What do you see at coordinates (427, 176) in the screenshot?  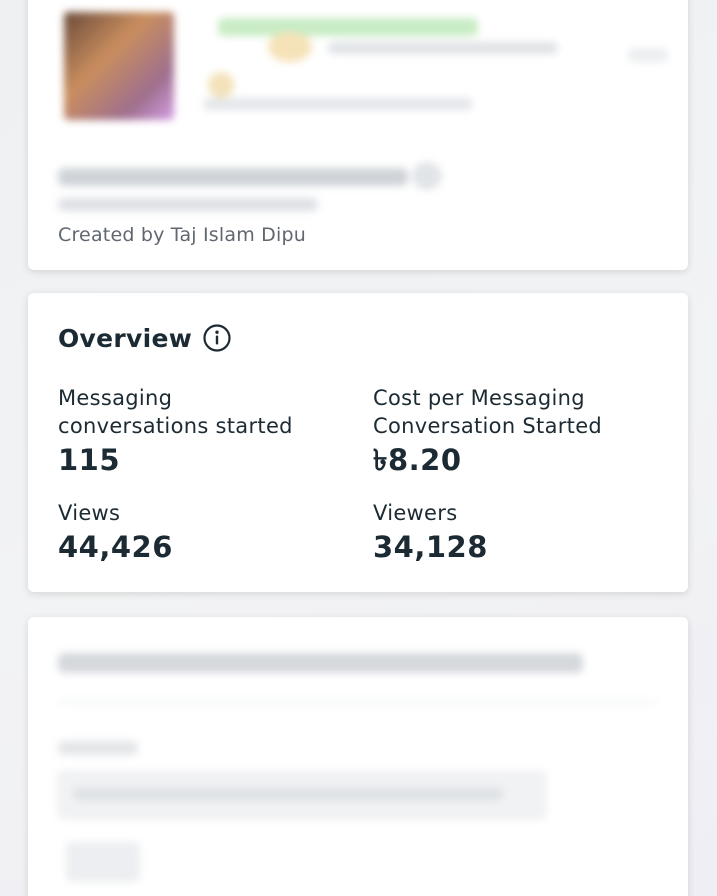 I see `blurred-info-icon` at bounding box center [427, 176].